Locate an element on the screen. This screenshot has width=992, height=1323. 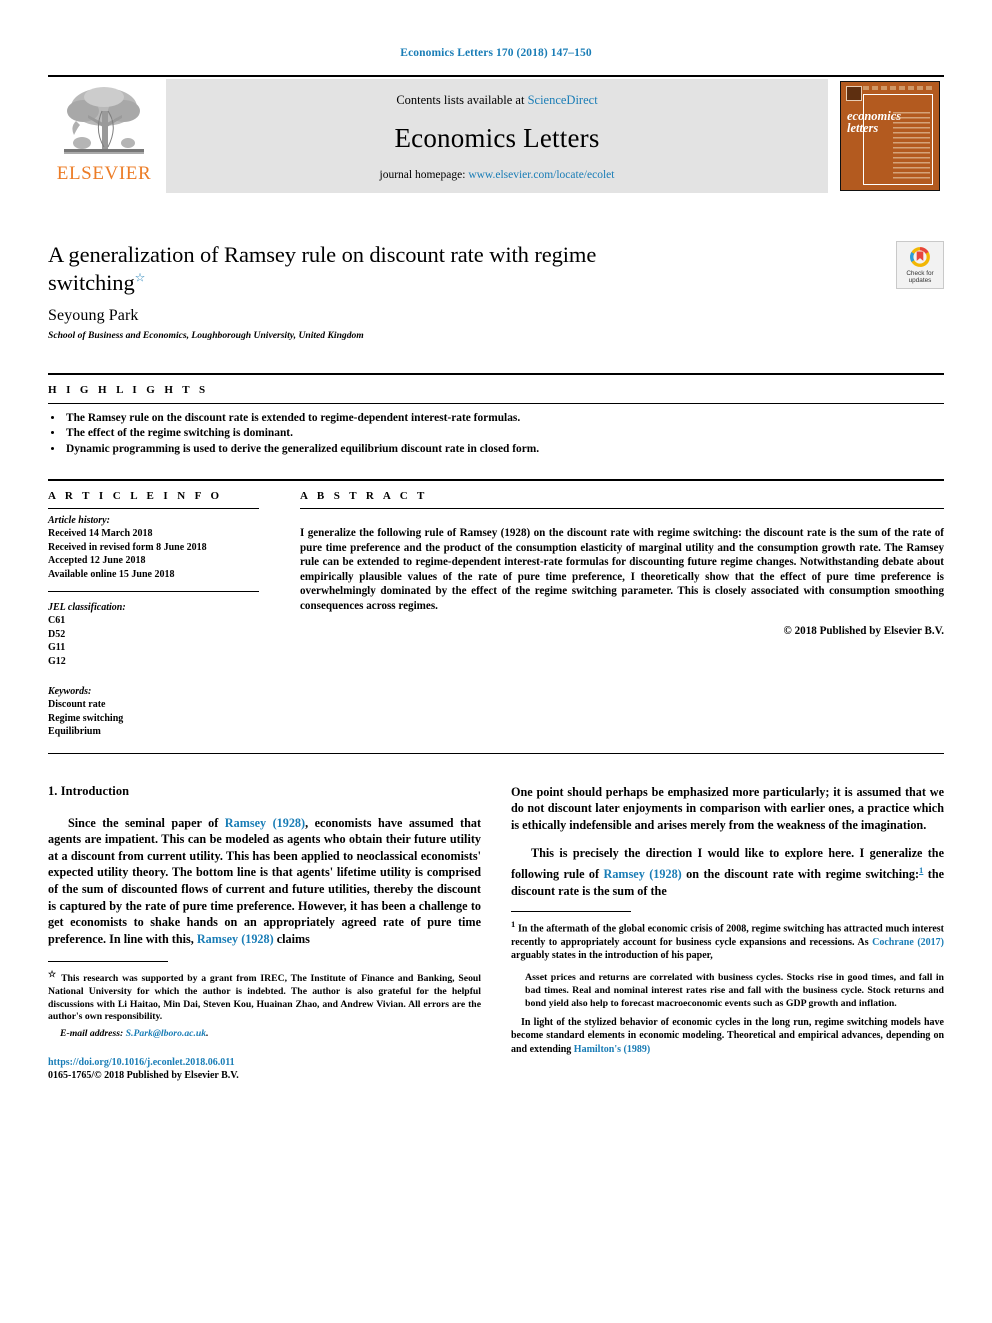
citation-ramsey-author: Ramsey is located at coordinates (245, 823).